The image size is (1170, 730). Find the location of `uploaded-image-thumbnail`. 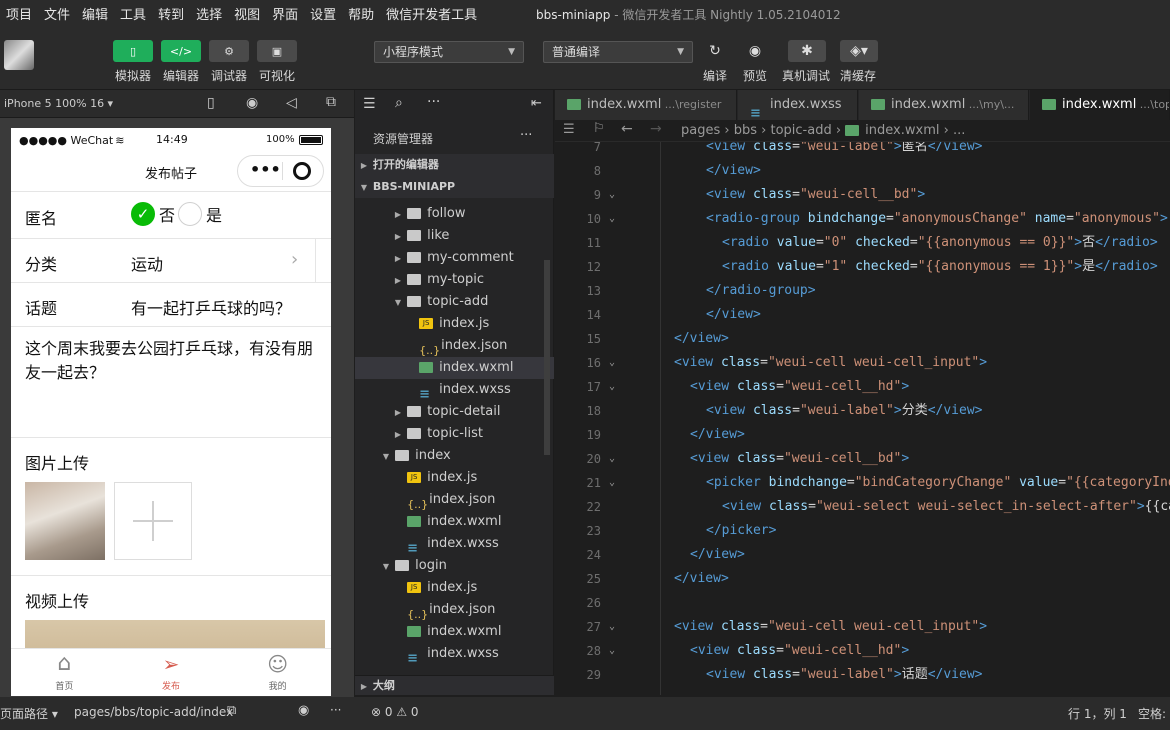

uploaded-image-thumbnail is located at coordinates (65, 521).